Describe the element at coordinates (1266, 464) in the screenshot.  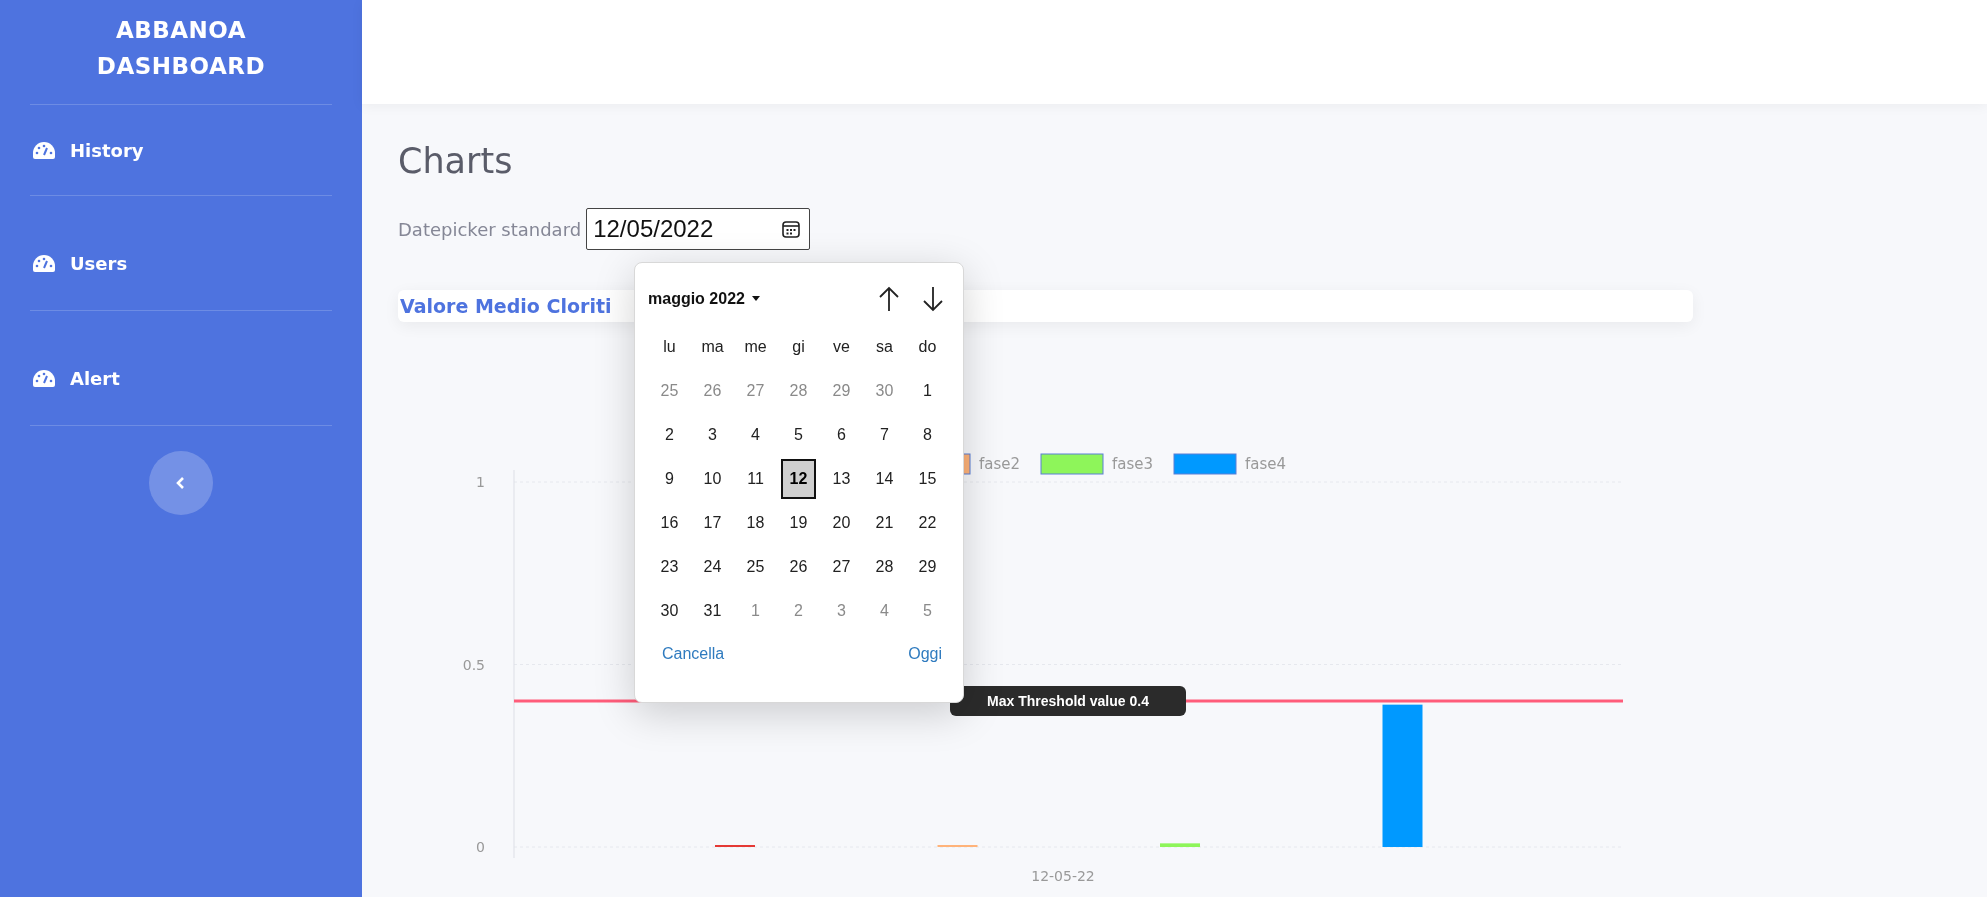
I see `legend-label: fase4` at that location.